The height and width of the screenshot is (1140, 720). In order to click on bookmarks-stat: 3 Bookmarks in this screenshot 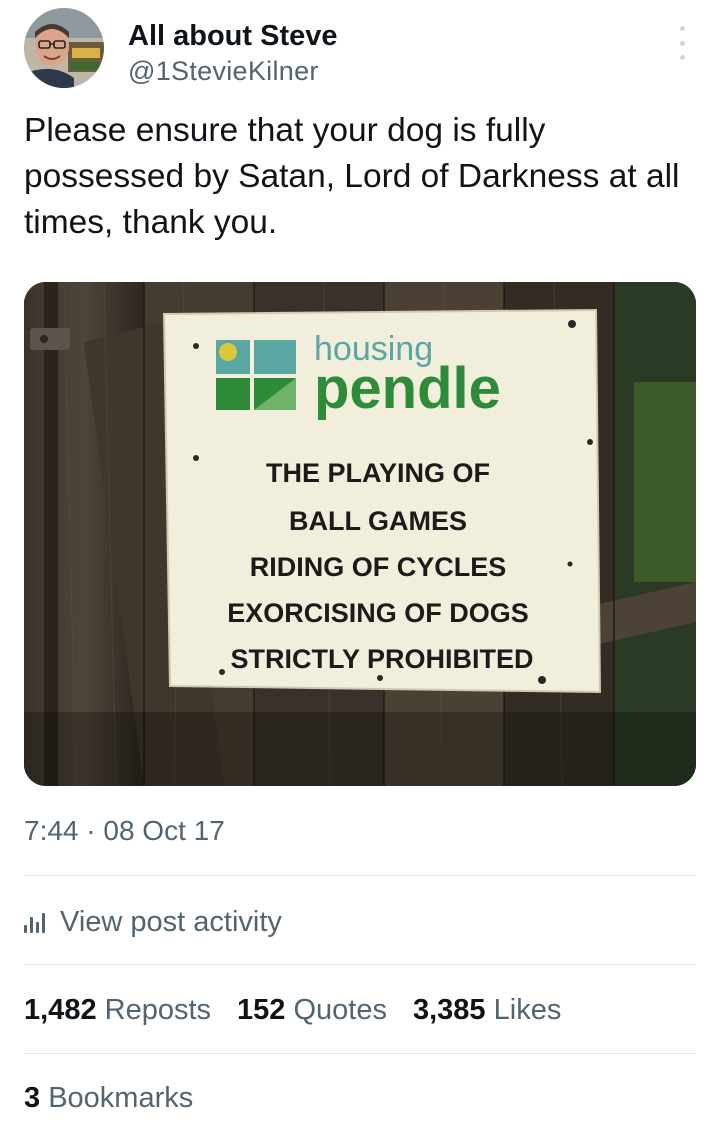, I will do `click(121, 1098)`.